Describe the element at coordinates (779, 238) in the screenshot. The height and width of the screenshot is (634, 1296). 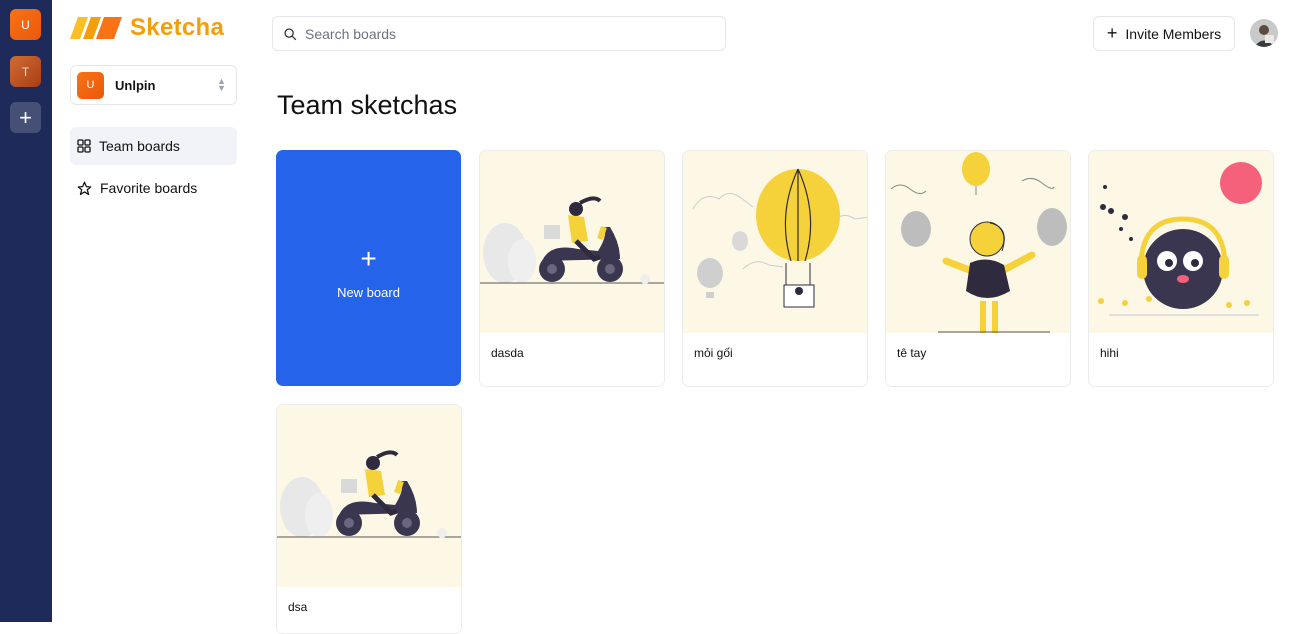
I see `balloon-illustration` at that location.